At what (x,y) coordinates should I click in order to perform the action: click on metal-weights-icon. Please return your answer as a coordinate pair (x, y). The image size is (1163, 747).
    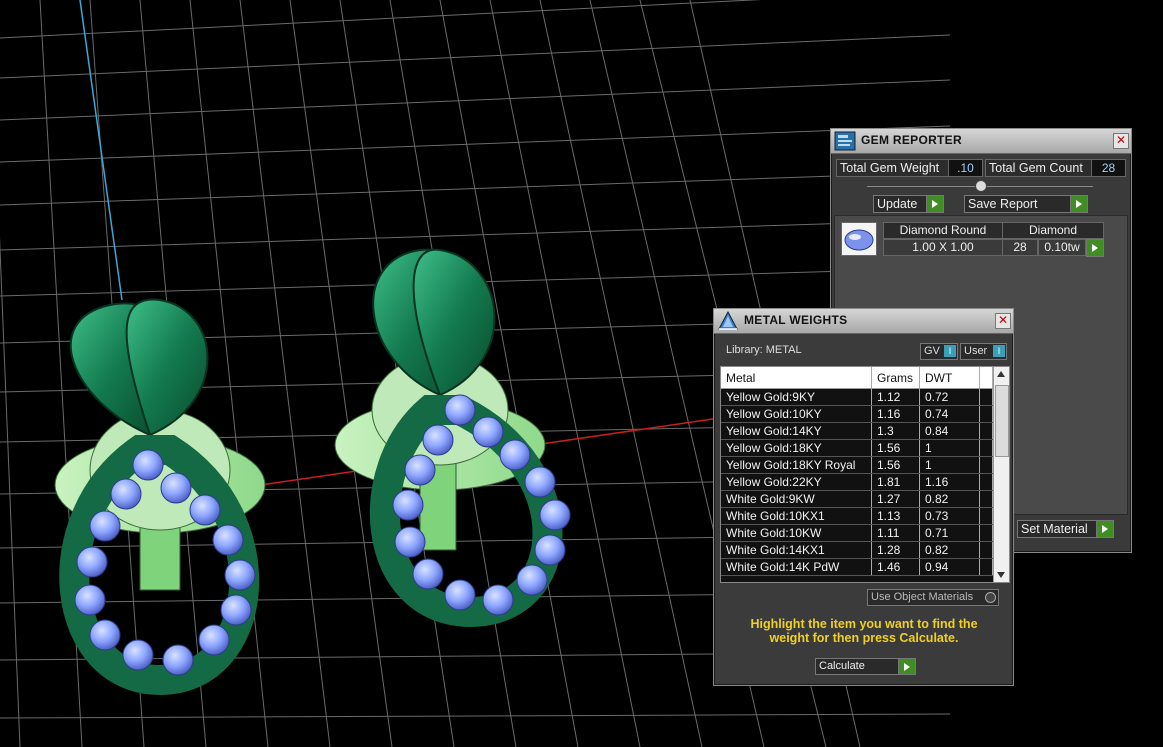
    Looking at the image, I should click on (728, 320).